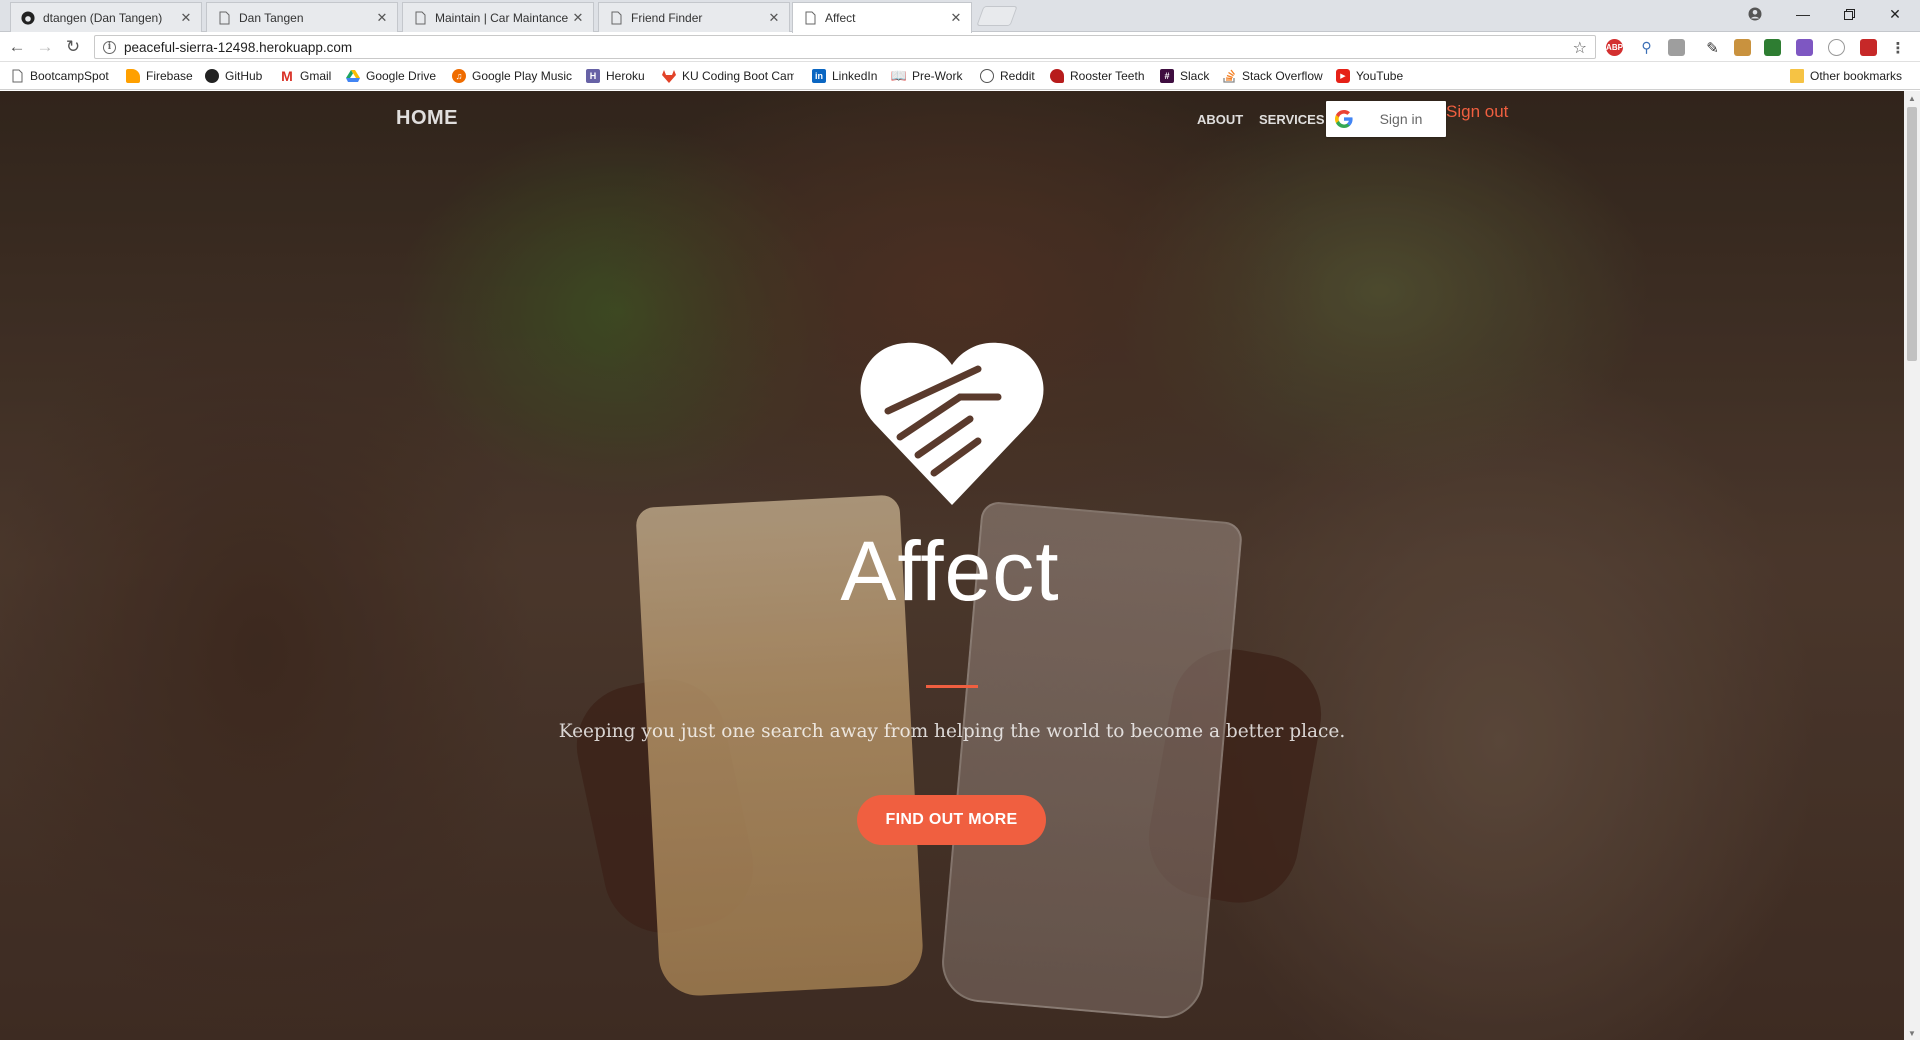  What do you see at coordinates (987, 76) in the screenshot?
I see `reddit-icon` at bounding box center [987, 76].